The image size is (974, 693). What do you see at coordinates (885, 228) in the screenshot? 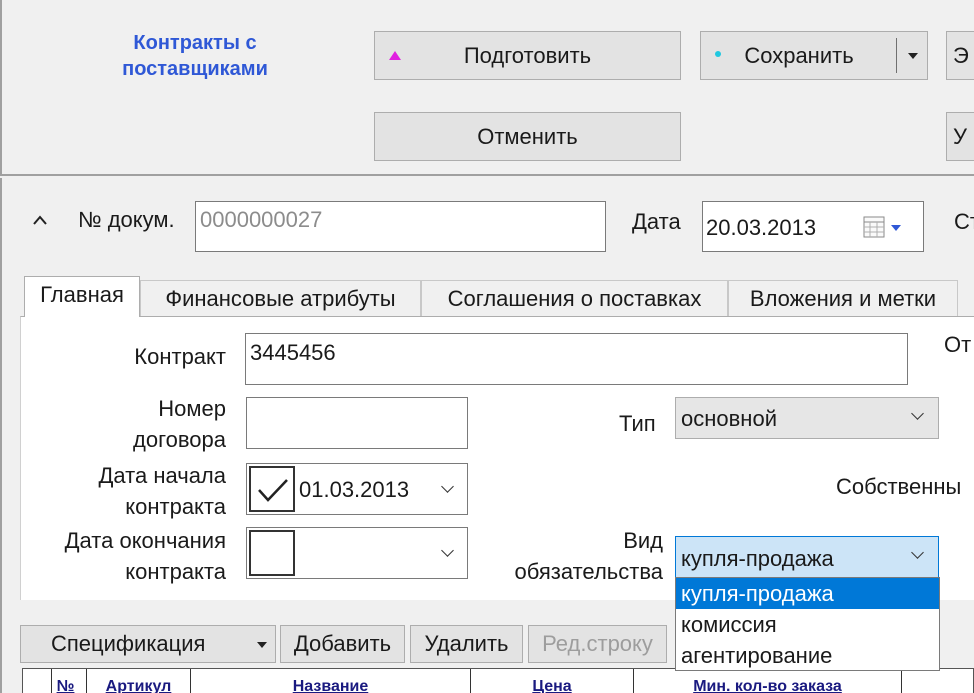
I see `calendar-icon` at bounding box center [885, 228].